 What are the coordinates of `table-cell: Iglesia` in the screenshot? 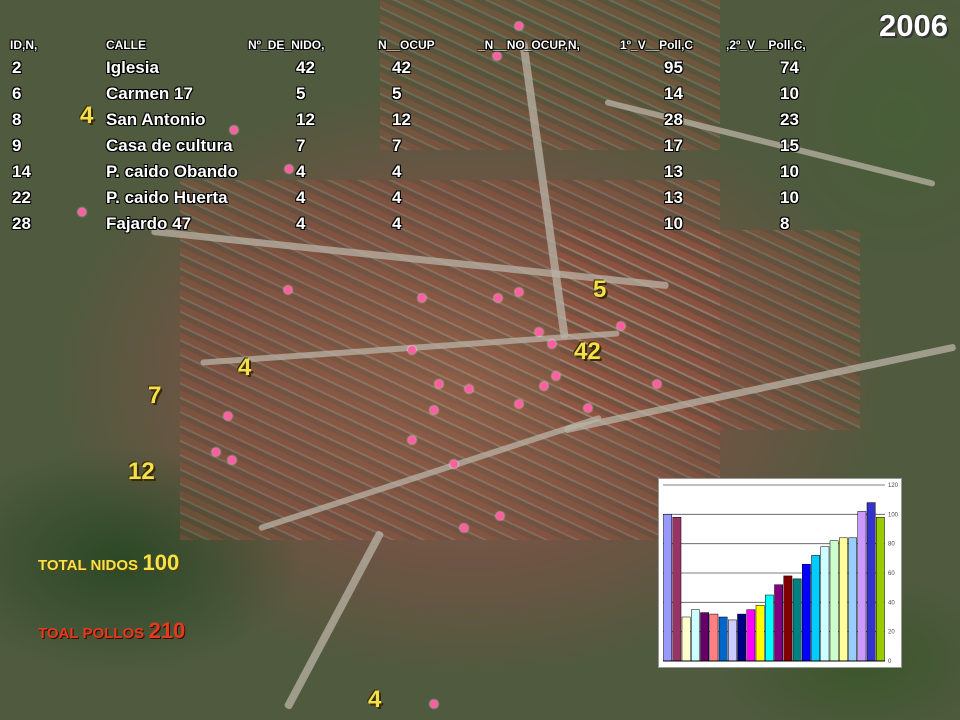 It's located at (132, 67).